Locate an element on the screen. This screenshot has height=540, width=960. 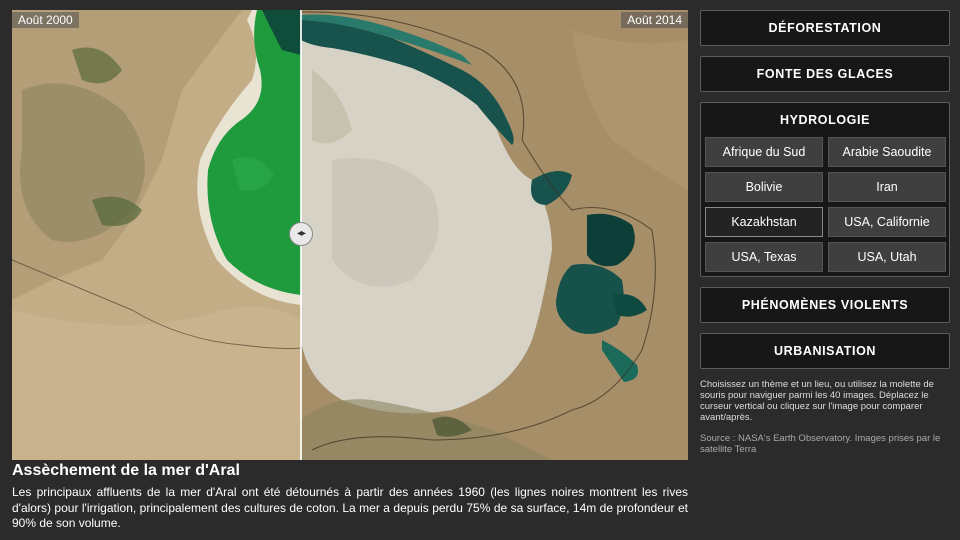
slider-handle: ◂▸ is located at coordinates (301, 234).